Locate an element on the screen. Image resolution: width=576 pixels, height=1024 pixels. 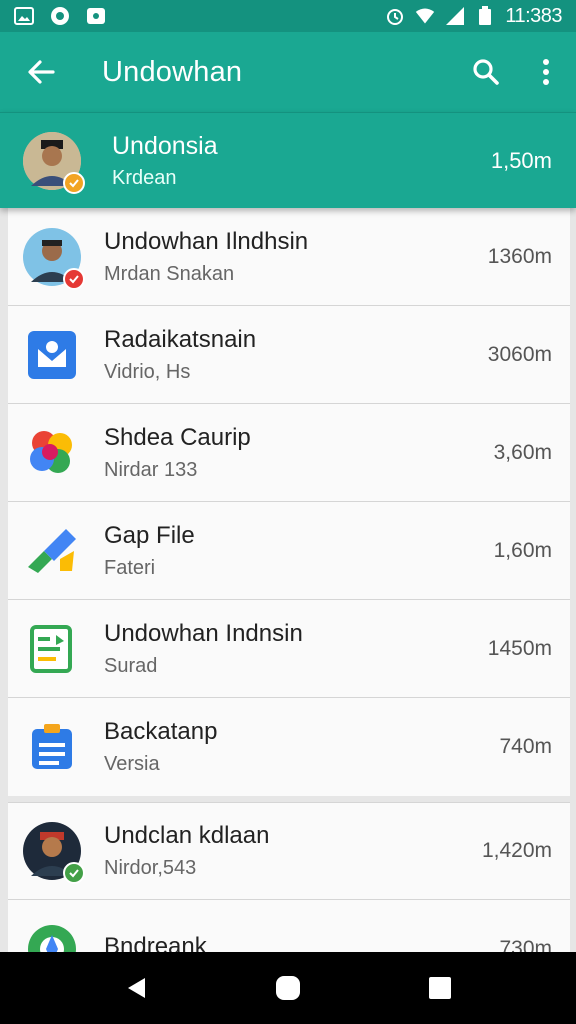
item-subtitle: Fateri is located at coordinates (130, 567).